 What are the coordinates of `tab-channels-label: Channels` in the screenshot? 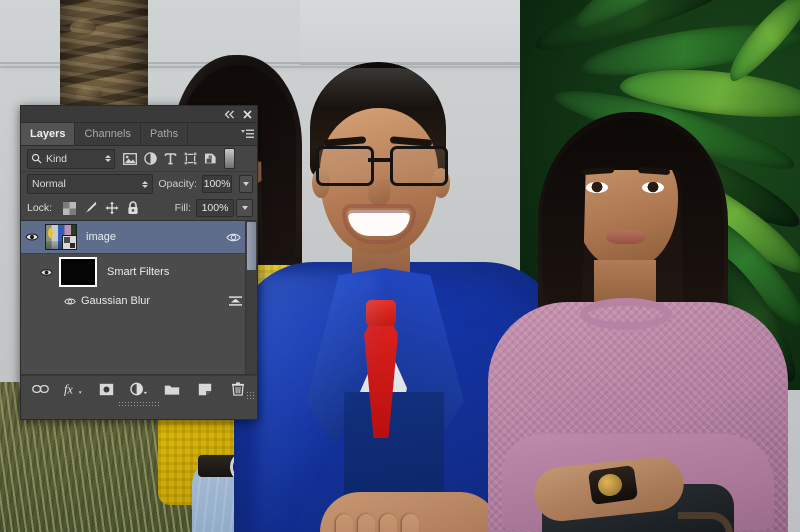 It's located at (107, 134).